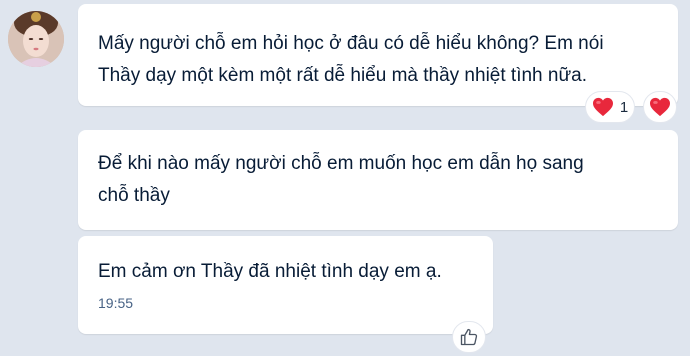  Describe the element at coordinates (116, 303) in the screenshot. I see `message-time: 19:55` at that location.